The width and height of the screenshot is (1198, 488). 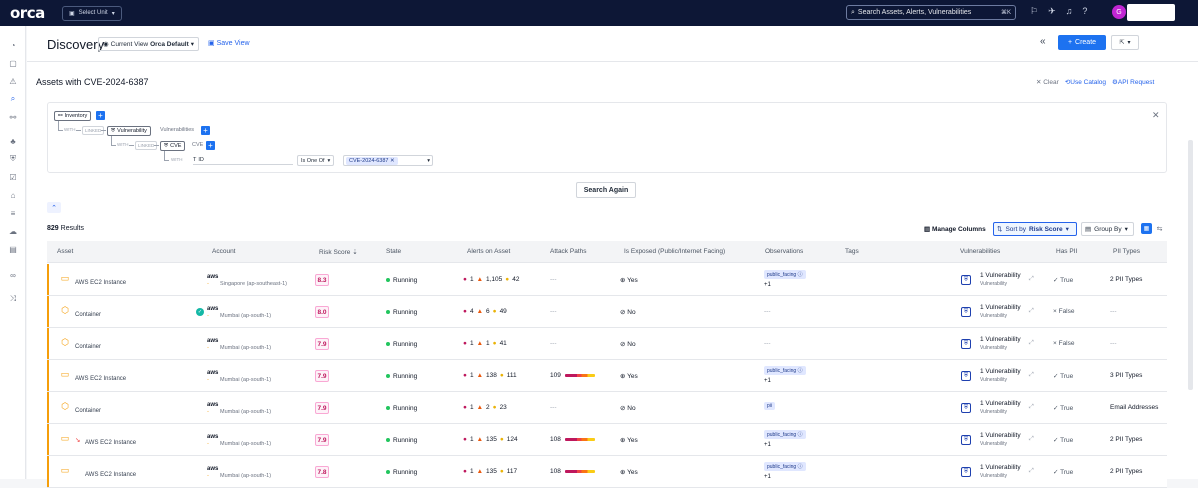 What do you see at coordinates (1066, 251) in the screenshot?
I see `col-has-pii: Has PII` at bounding box center [1066, 251].